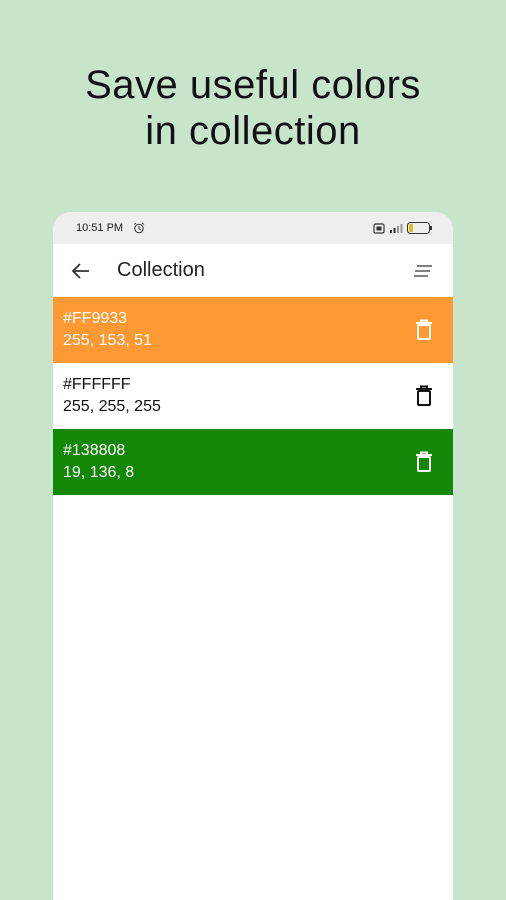 The height and width of the screenshot is (900, 506). What do you see at coordinates (253, 330) in the screenshot?
I see `color-item: #FF9933 255, 153, 51` at bounding box center [253, 330].